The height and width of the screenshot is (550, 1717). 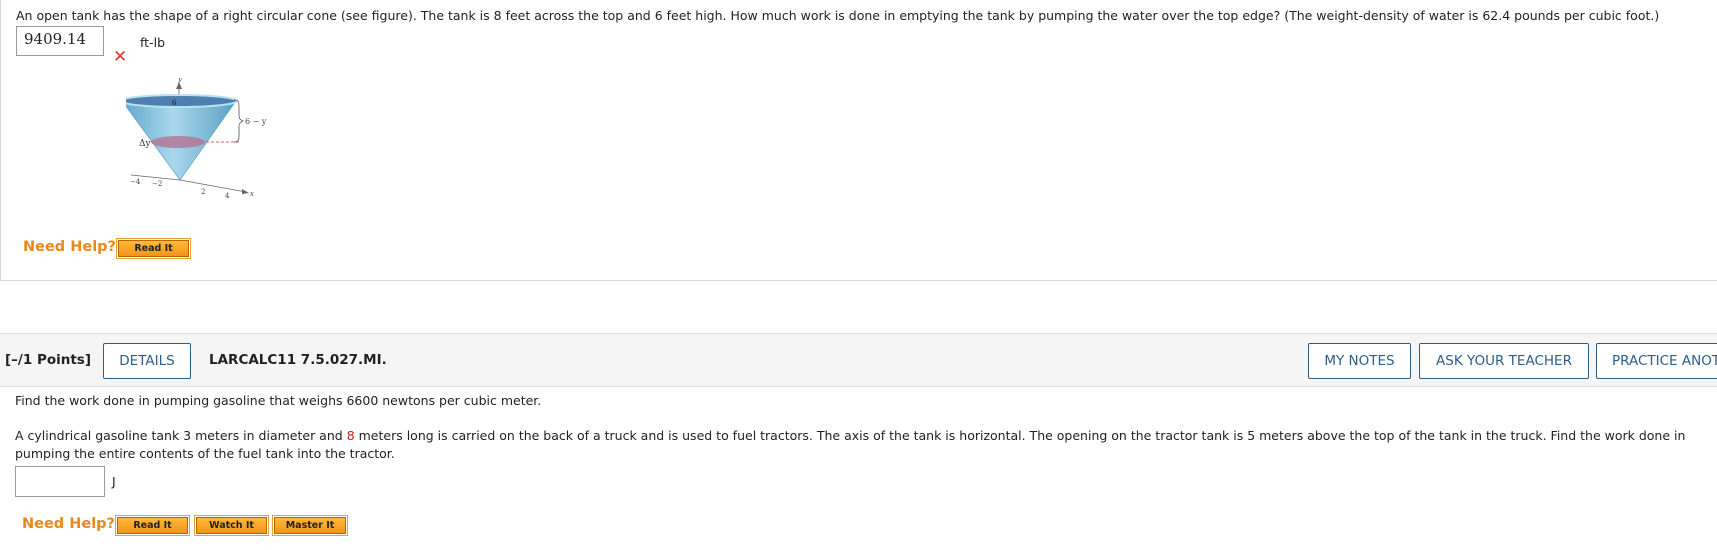 What do you see at coordinates (196, 139) in the screenshot?
I see `cone-figure: y 6 − y 6 Δy x −4 −2 2 4` at bounding box center [196, 139].